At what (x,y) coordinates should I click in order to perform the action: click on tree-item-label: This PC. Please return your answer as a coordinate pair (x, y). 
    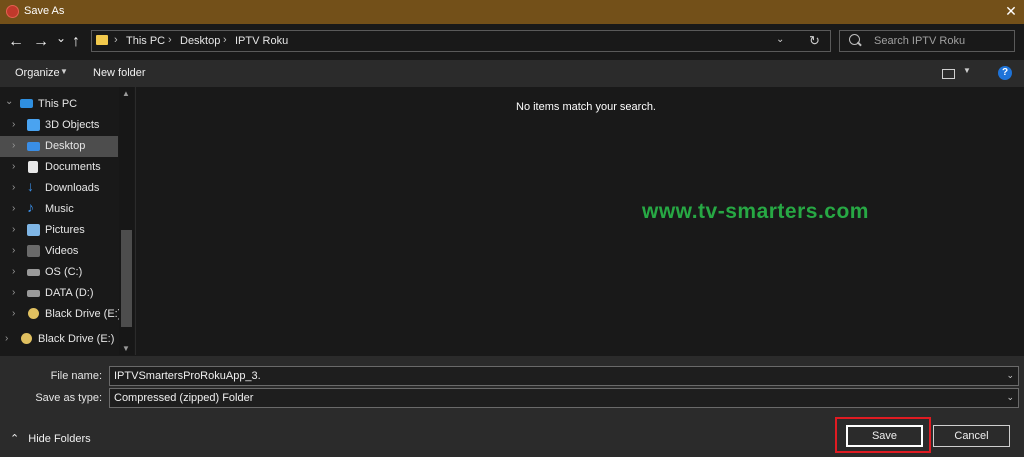
    Looking at the image, I should click on (58, 104).